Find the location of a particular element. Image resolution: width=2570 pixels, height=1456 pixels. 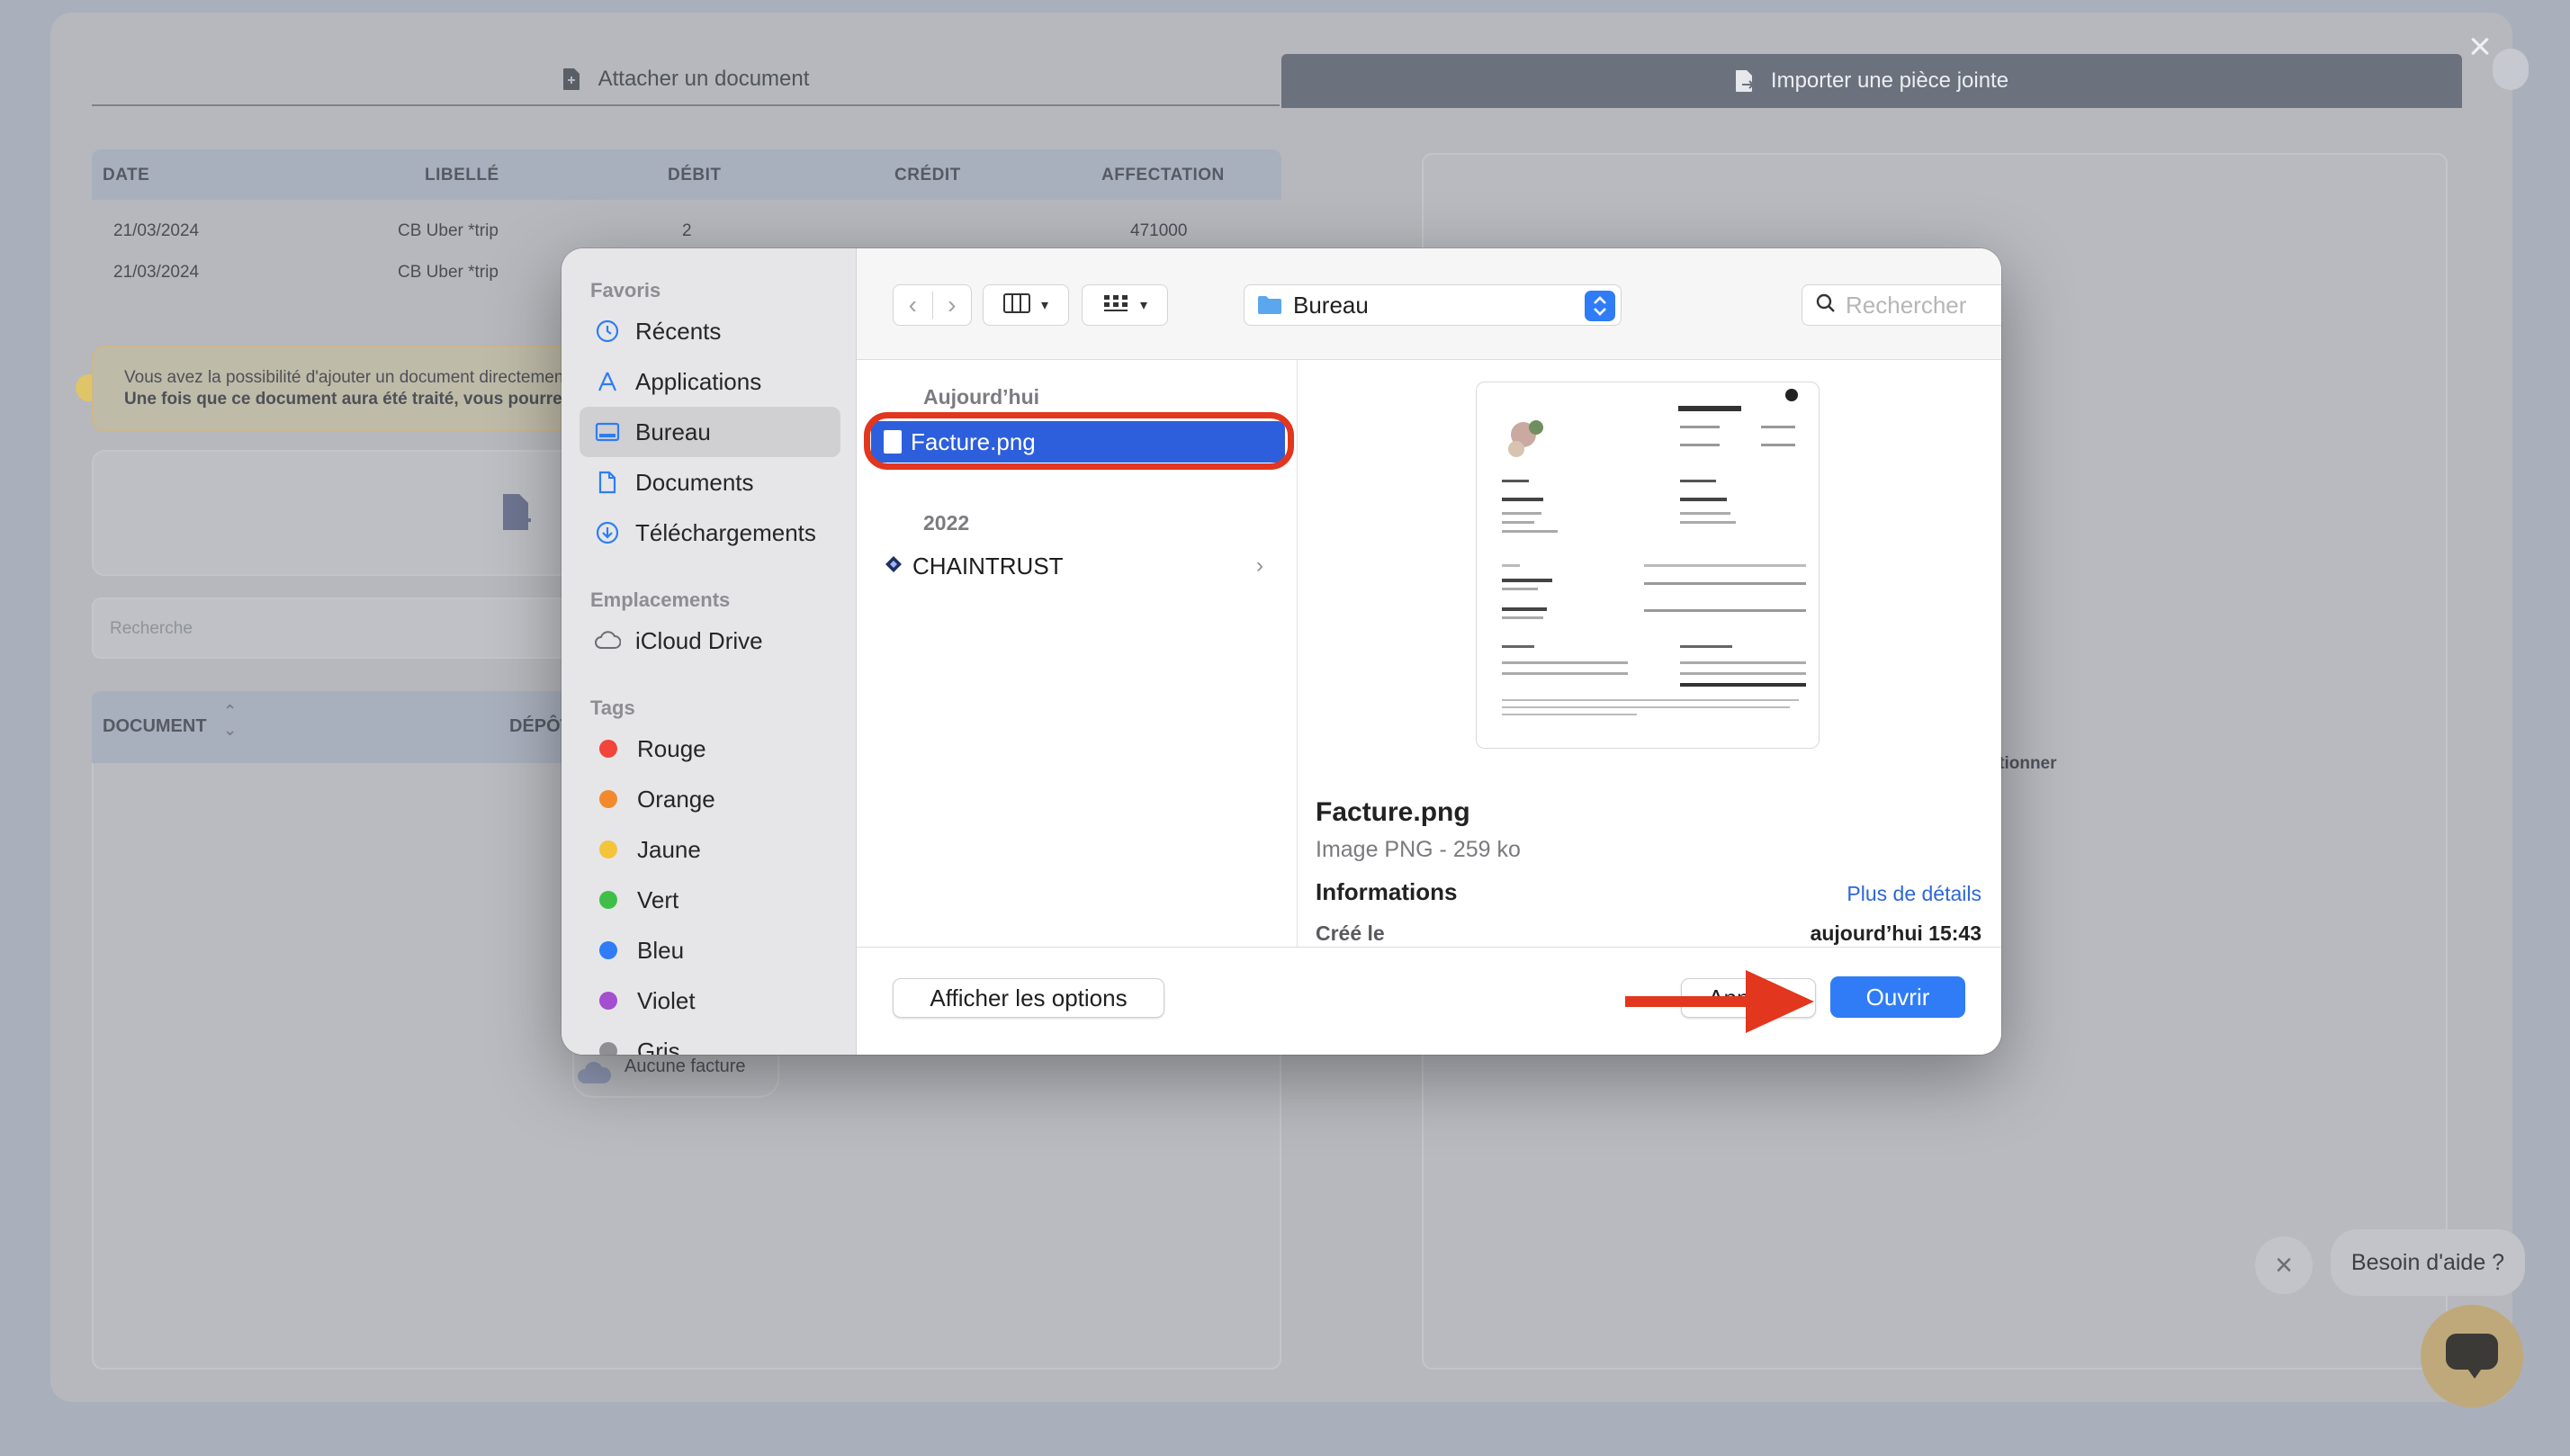

chat-launcher-button is located at coordinates (2472, 1356).